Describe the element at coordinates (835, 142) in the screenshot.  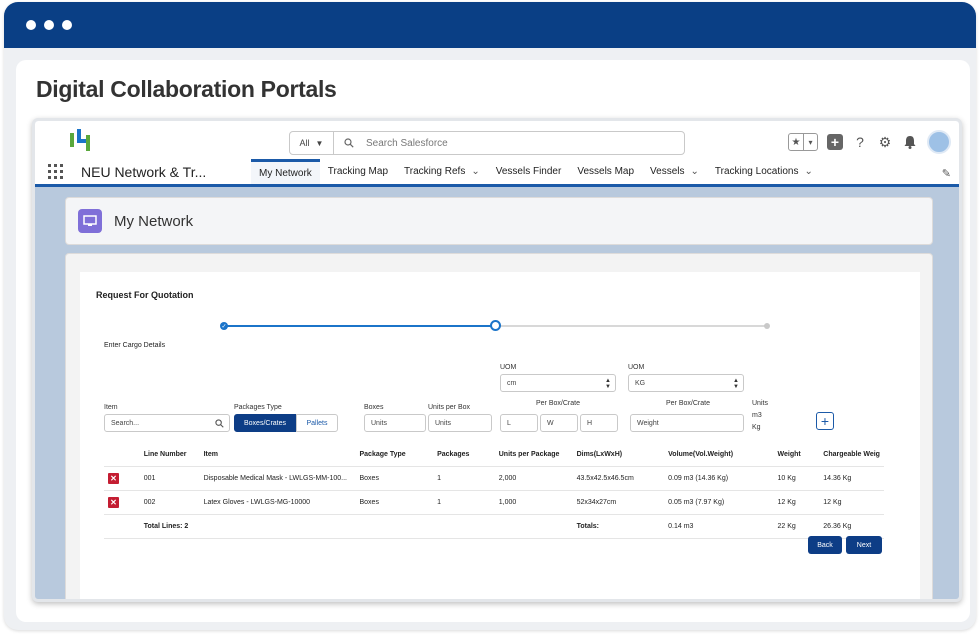
I see `global-actions-icon: +` at that location.